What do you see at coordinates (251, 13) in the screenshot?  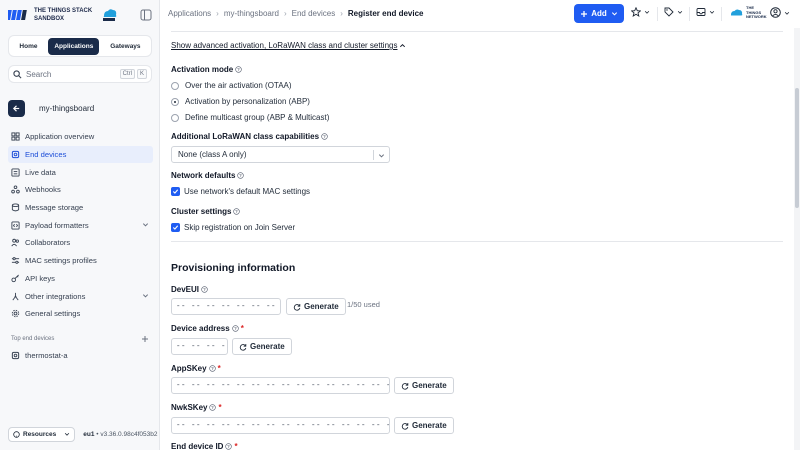 I see `breadcrumb-application: my-thingsboard` at bounding box center [251, 13].